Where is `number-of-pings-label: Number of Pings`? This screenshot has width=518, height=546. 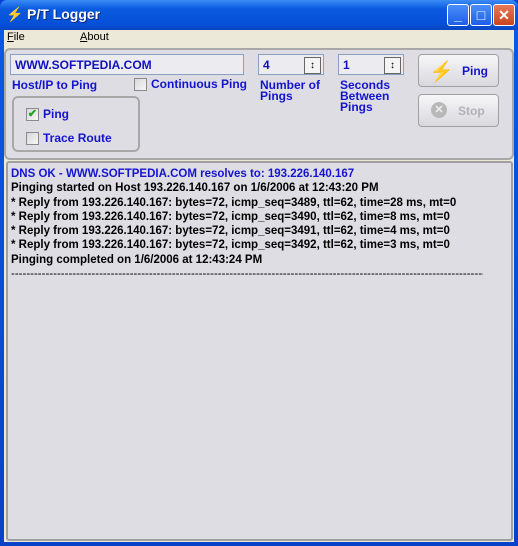
number-of-pings-label: Number of Pings is located at coordinates (290, 90).